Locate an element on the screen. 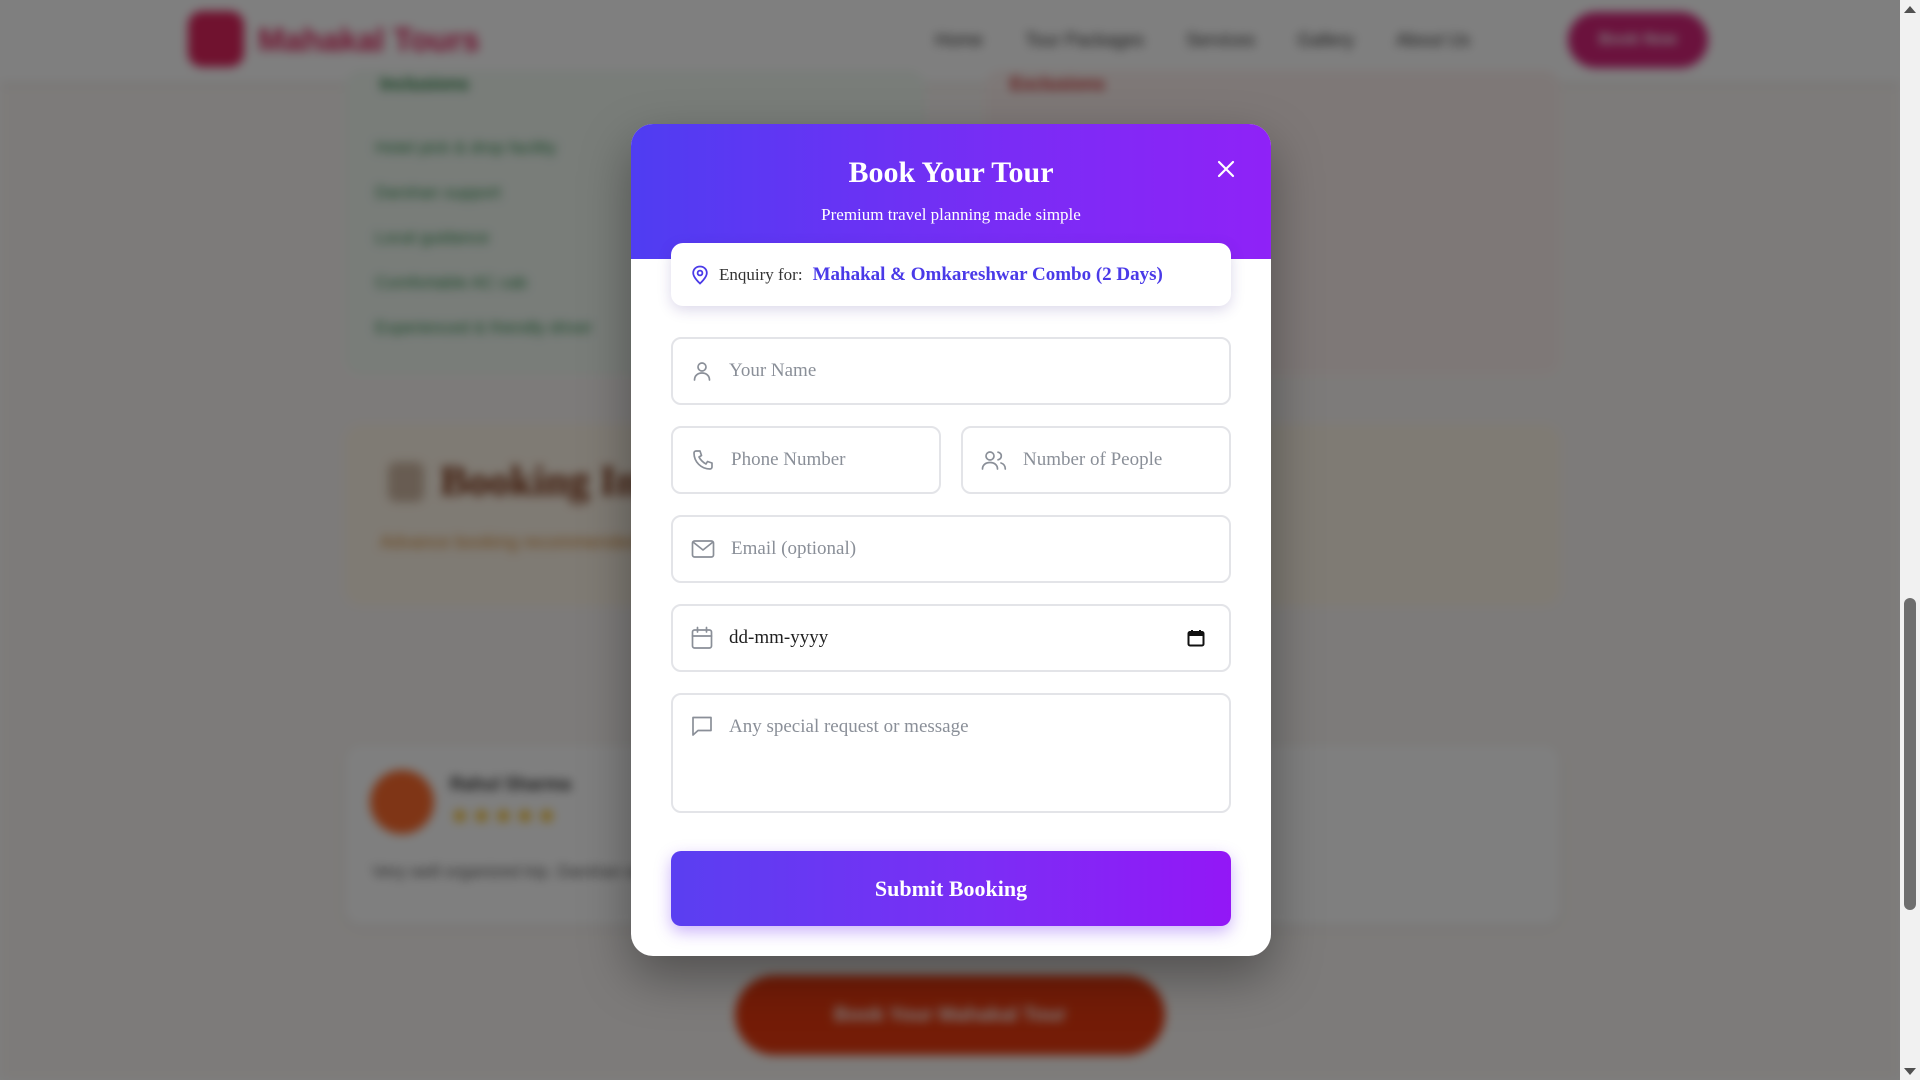  phone-icon is located at coordinates (703, 460).